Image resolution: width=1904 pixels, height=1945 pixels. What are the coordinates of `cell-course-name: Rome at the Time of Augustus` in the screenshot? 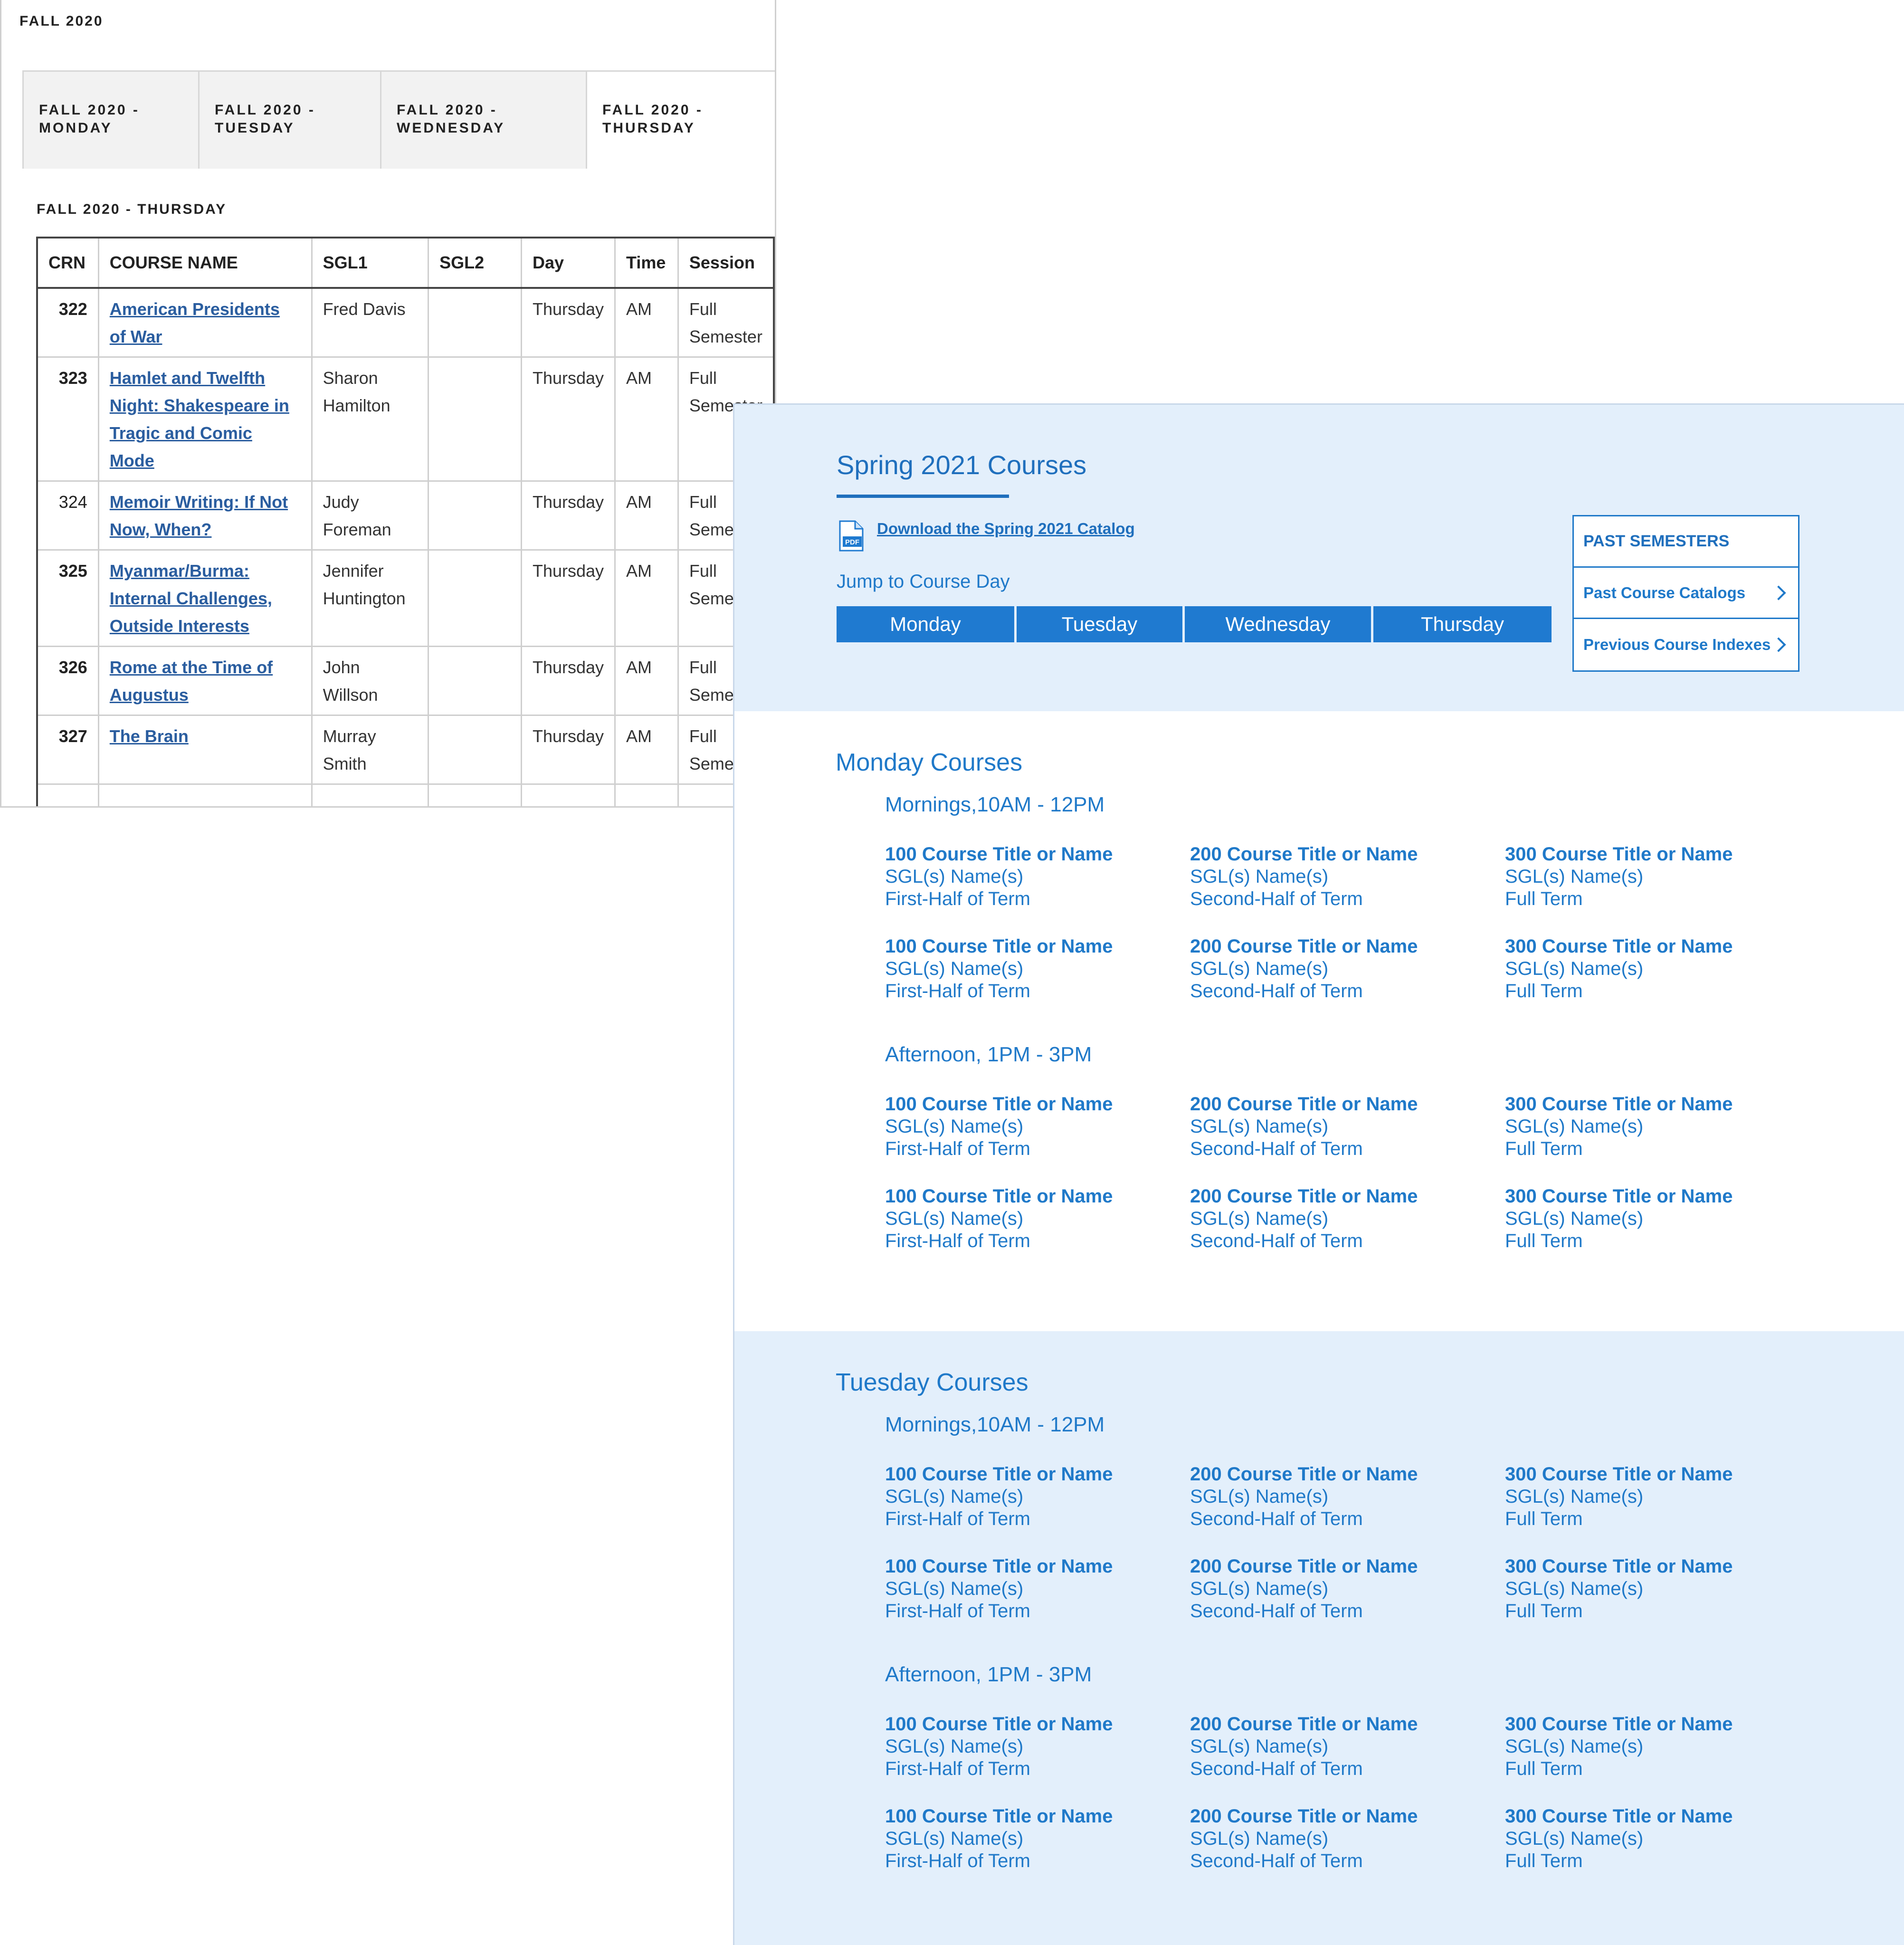 It's located at (205, 681).